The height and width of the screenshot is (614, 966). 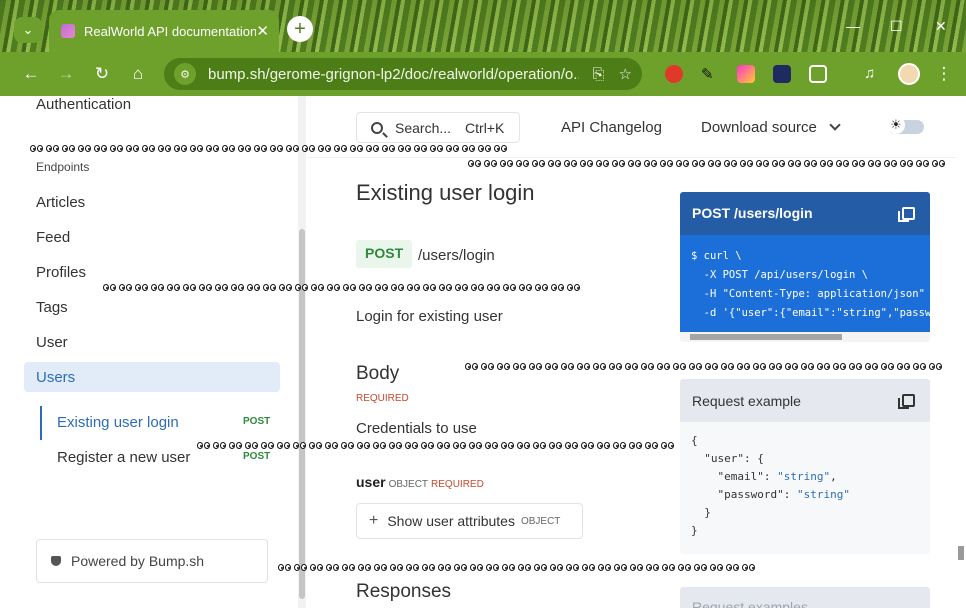 What do you see at coordinates (746, 74) in the screenshot?
I see `extension-color-icon` at bounding box center [746, 74].